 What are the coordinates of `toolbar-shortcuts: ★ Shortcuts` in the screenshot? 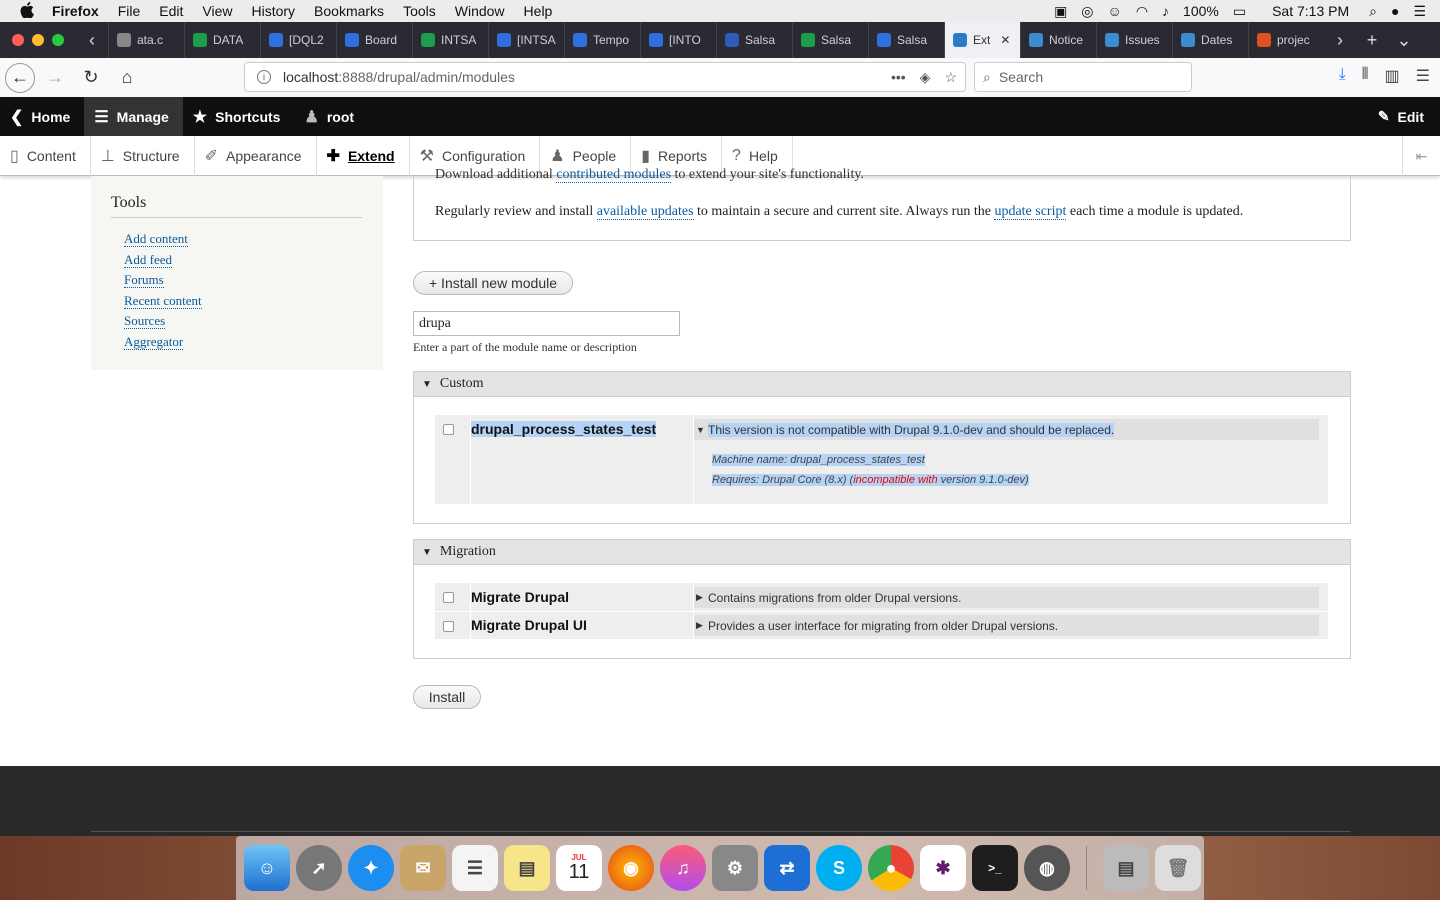 It's located at (239, 116).